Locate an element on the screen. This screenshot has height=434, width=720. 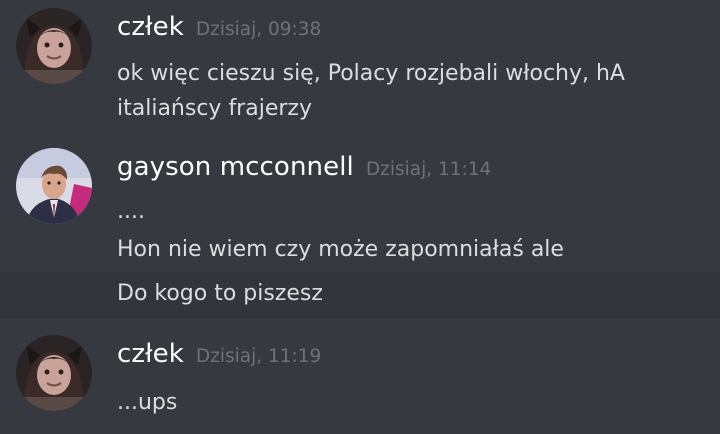
message-text: Do kogo to piszesz is located at coordinates (220, 293).